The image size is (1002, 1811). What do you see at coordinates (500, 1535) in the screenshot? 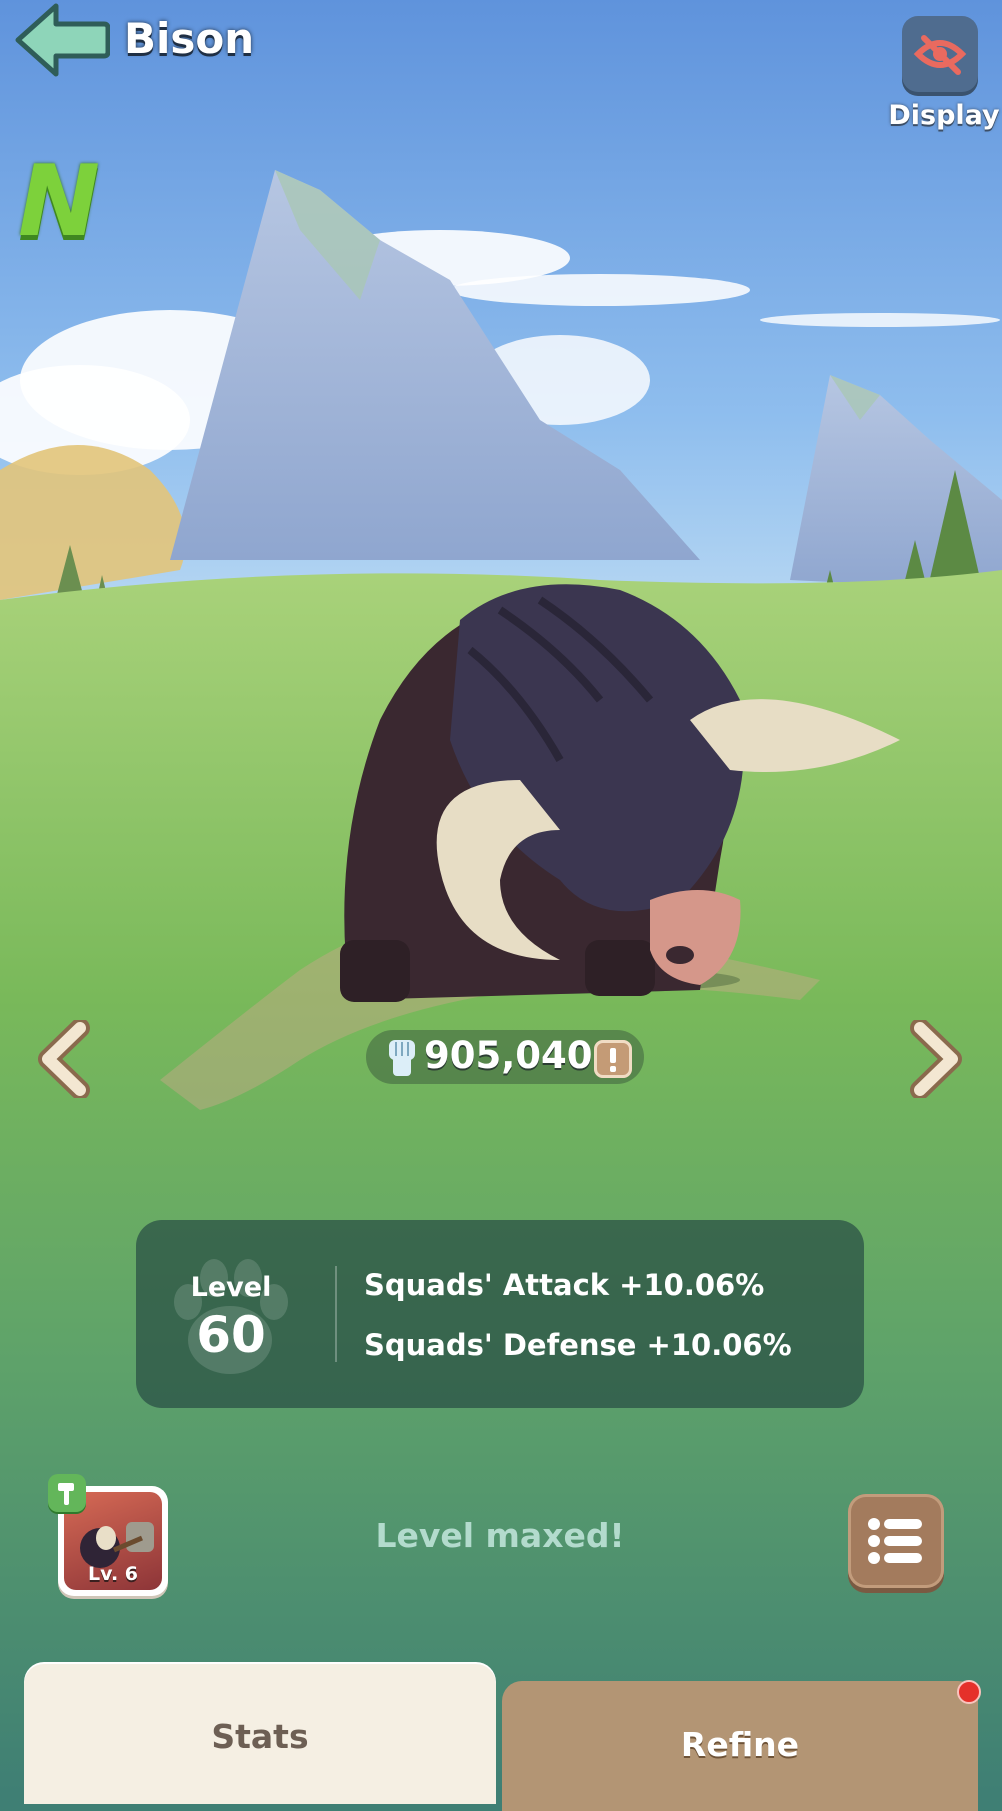
I see `level-status-text: Level maxed!` at bounding box center [500, 1535].